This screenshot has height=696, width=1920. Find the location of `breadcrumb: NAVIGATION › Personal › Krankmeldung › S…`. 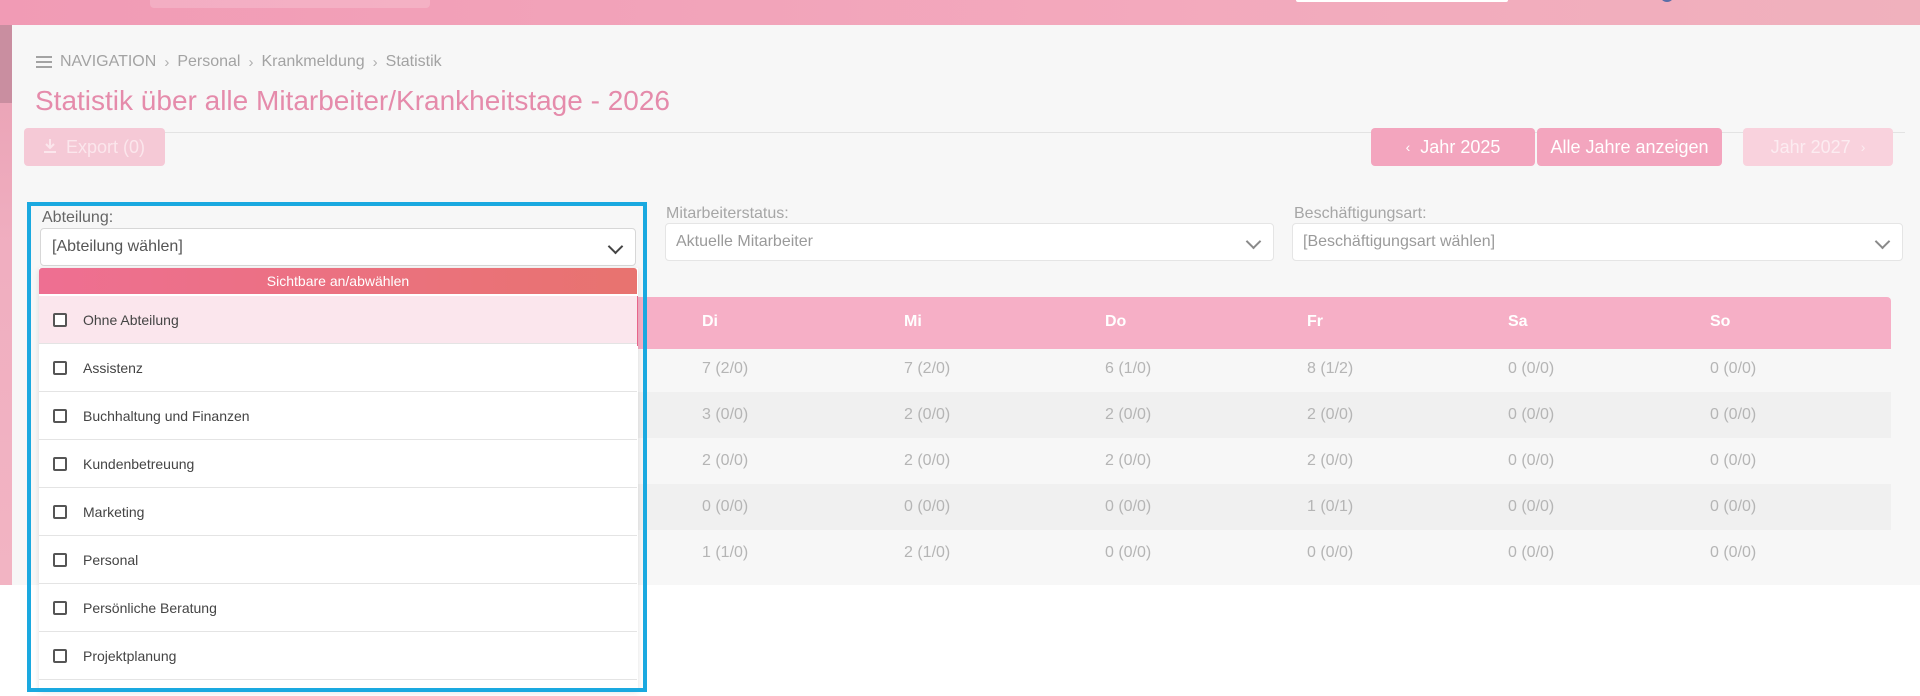

breadcrumb: NAVIGATION › Personal › Krankmeldung › S… is located at coordinates (239, 62).